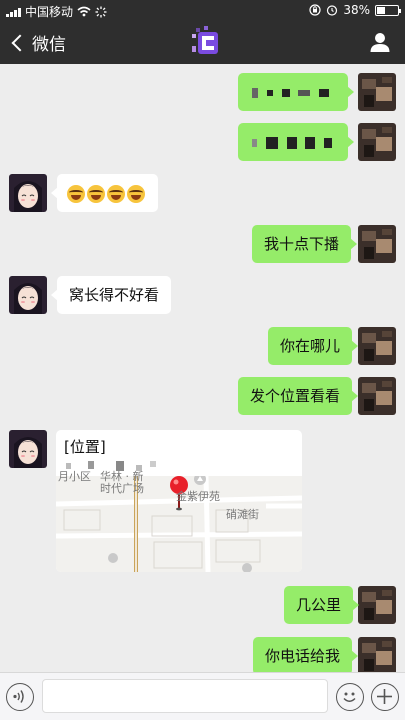  I want to click on message-bubble-me: 几公里, so click(322, 605).